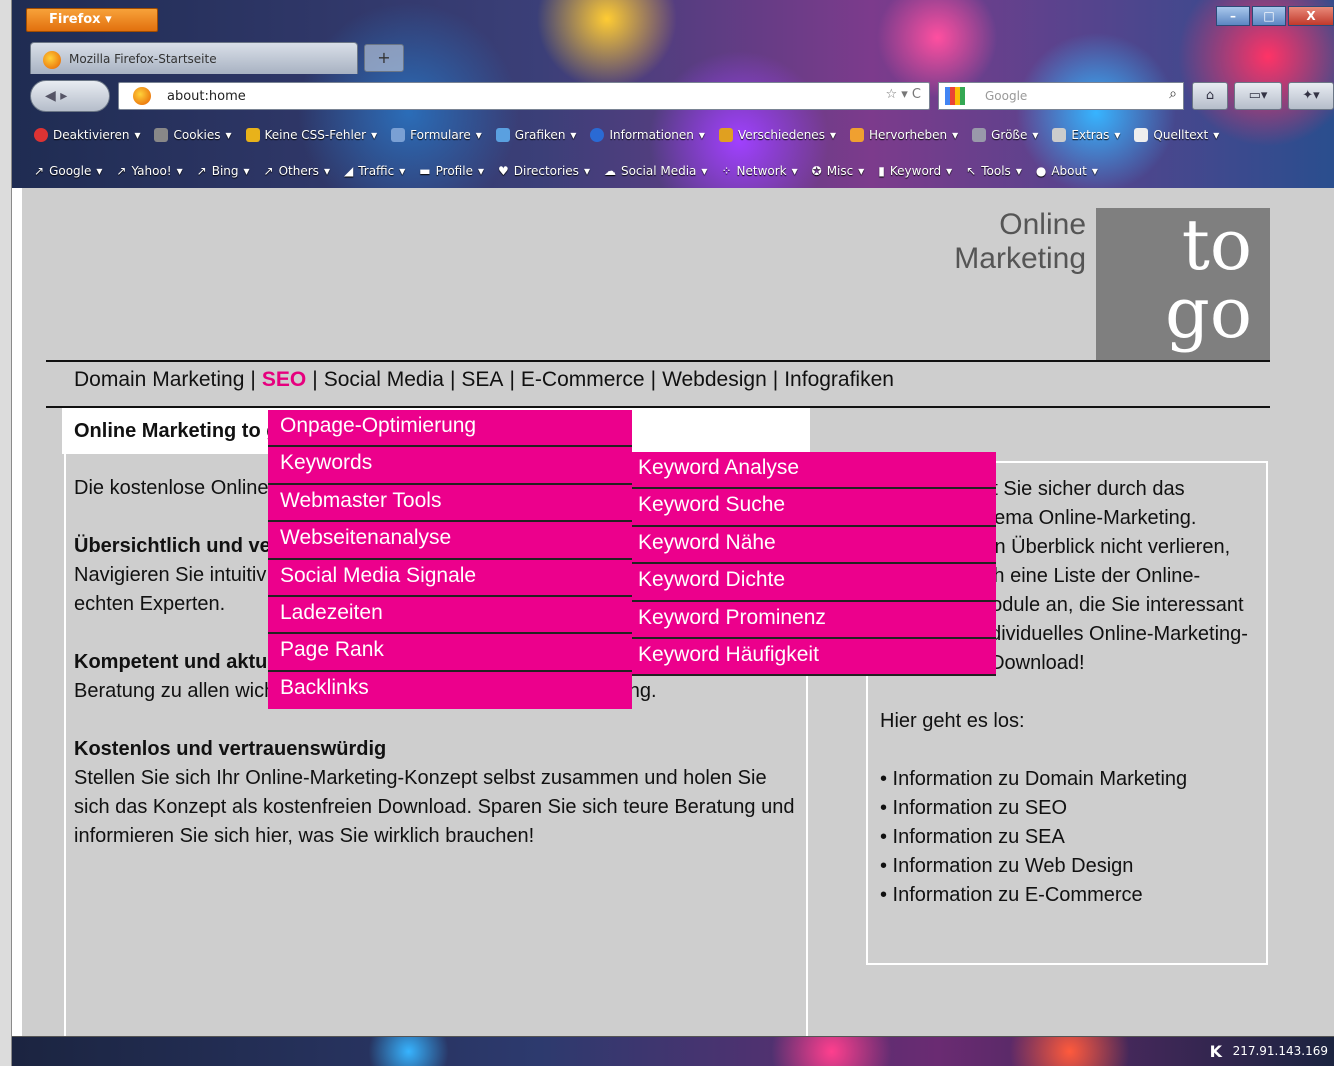 The image size is (1334, 1066). I want to click on k-icon: K, so click(1216, 1051).